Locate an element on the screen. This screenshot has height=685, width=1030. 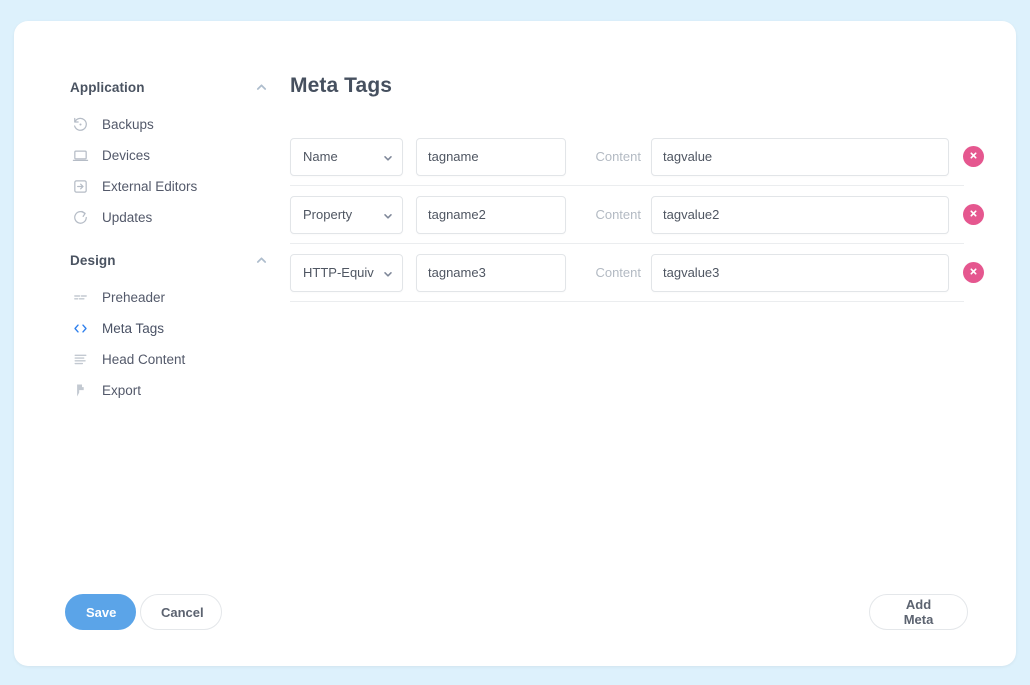
sidebar-item-head-content: Head Content is located at coordinates (169, 359).